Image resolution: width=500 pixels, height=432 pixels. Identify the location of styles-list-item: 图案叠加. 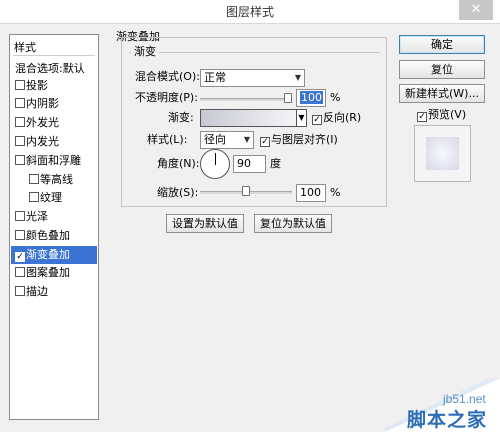
(54, 273).